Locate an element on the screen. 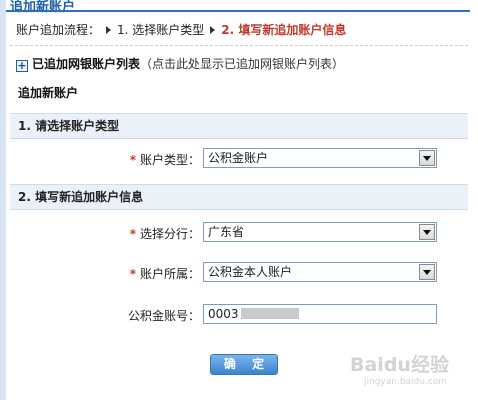  section-account-info: 2. 填写新追加账户信息 is located at coordinates (239, 197).